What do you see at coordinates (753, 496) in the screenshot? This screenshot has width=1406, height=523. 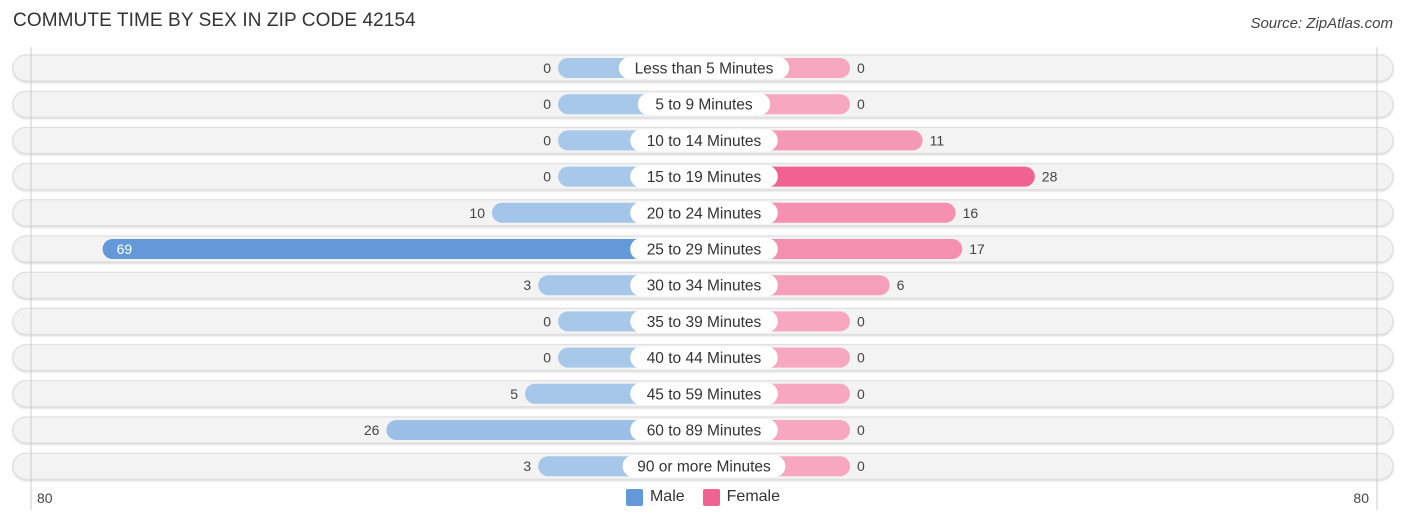 I see `legend-label-female: Female` at bounding box center [753, 496].